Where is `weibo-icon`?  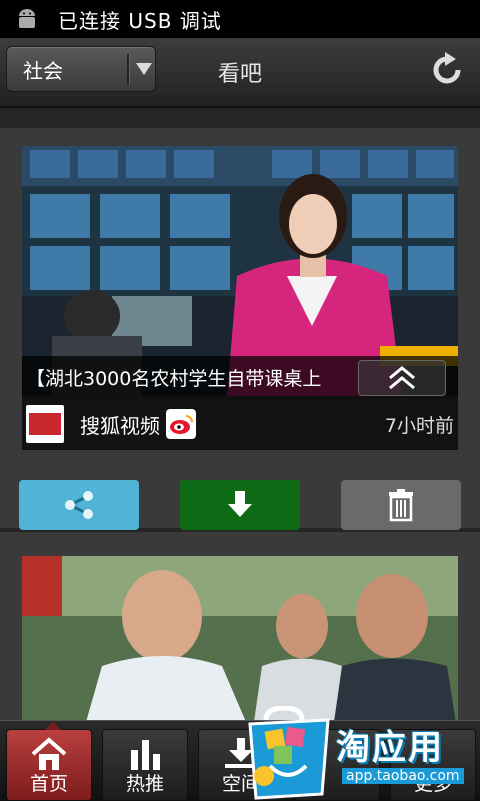 weibo-icon is located at coordinates (181, 424).